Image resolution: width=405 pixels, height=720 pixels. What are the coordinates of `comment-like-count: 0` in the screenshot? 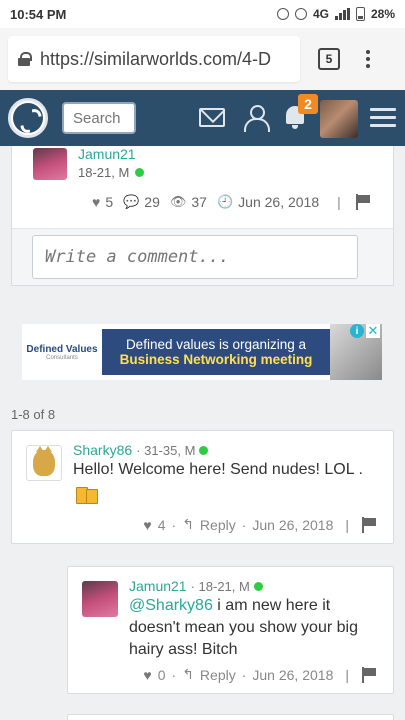 It's located at (161, 674).